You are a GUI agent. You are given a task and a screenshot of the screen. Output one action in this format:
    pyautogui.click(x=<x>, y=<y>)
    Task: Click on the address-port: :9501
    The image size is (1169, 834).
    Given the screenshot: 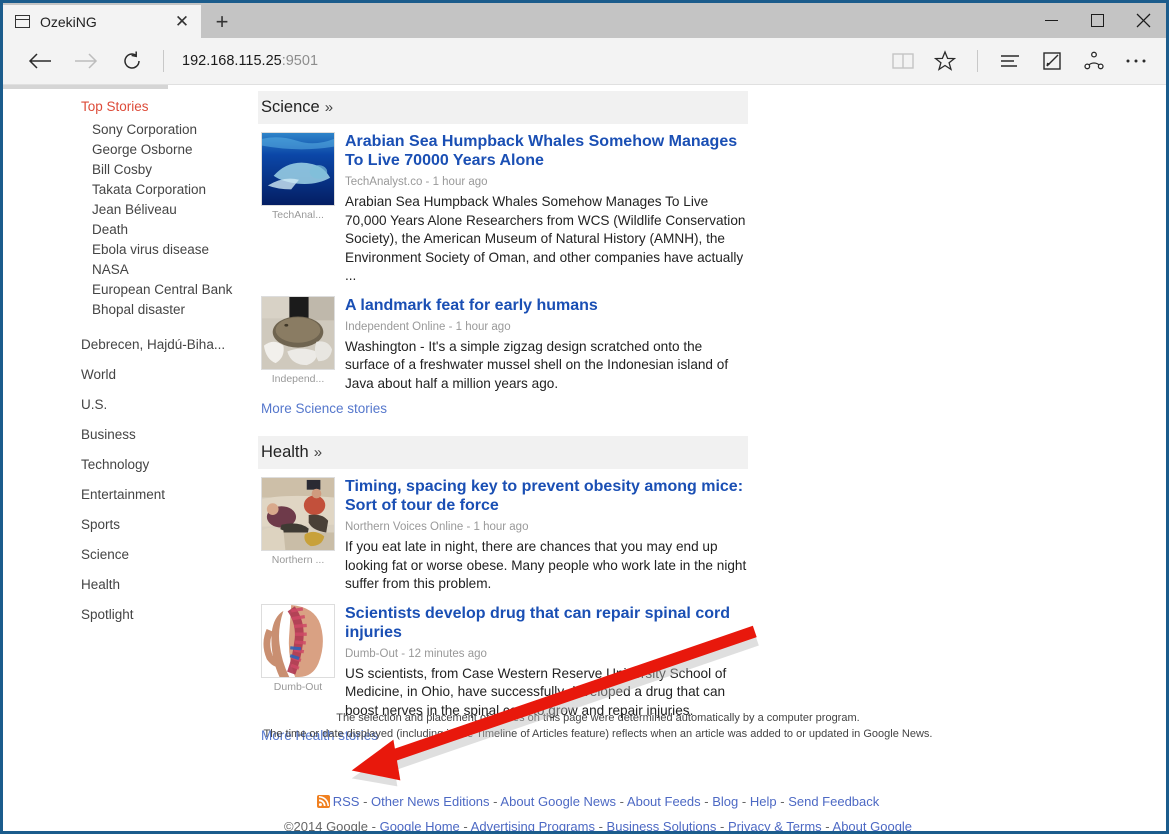 What is the action you would take?
    pyautogui.click(x=300, y=61)
    